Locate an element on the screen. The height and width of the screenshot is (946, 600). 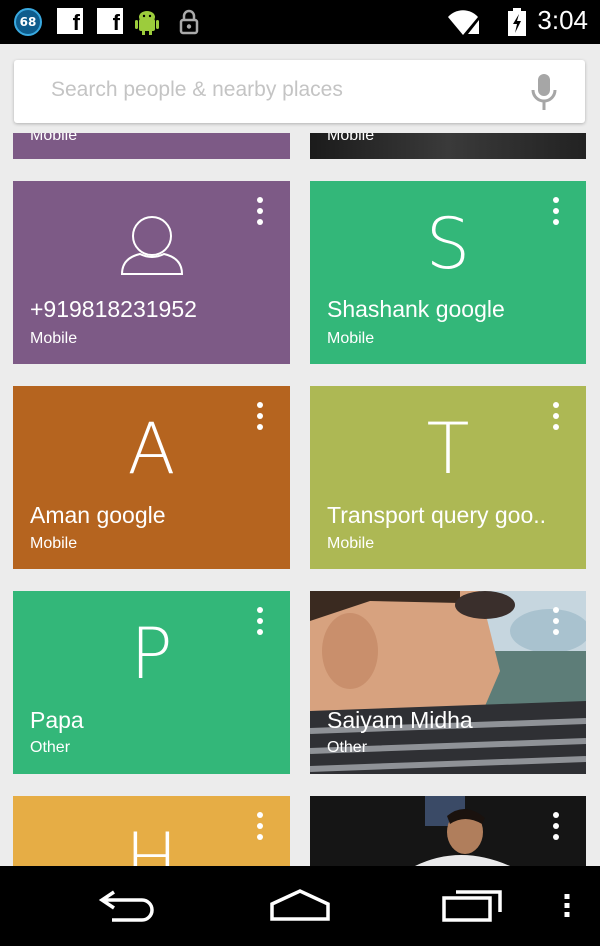
person-icon is located at coordinates (152, 245).